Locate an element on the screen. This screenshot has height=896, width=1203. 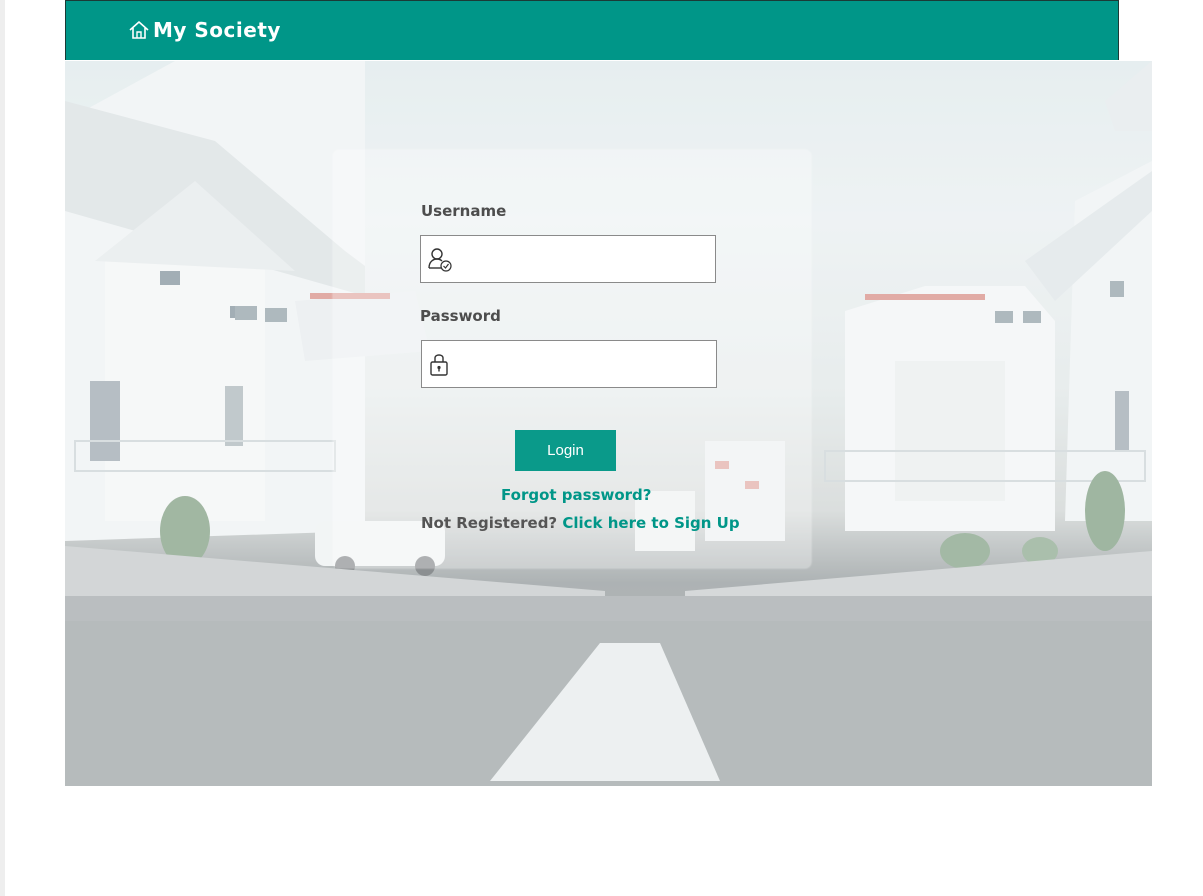
lock-icon is located at coordinates (441, 364).